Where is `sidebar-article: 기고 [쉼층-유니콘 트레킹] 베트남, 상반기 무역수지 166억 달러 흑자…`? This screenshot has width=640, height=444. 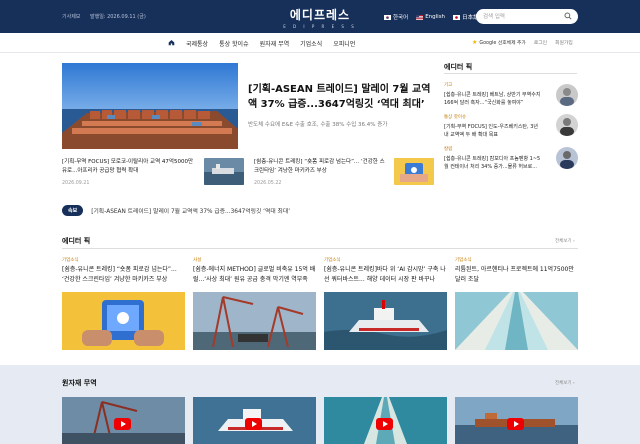
sidebar-article: 기고 [쉼층-유니콘 트레킹] 베트남, 상반기 무역수지 166억 달러 흑자… is located at coordinates (494, 95).